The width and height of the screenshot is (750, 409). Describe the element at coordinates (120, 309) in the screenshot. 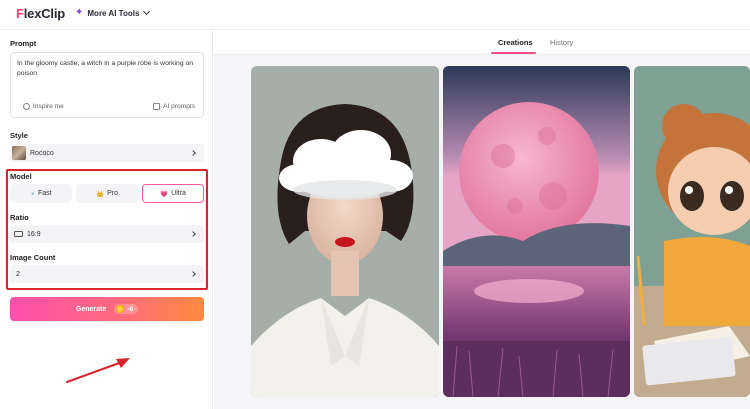

I see `coin-icon` at that location.